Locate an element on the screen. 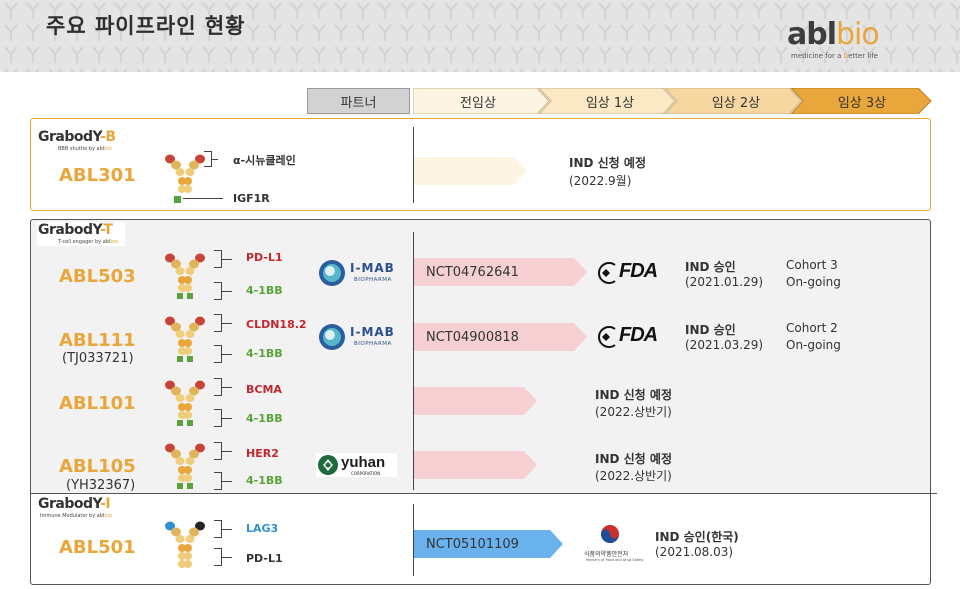  target-cldn18-2: CLDN18.2 is located at coordinates (276, 324).